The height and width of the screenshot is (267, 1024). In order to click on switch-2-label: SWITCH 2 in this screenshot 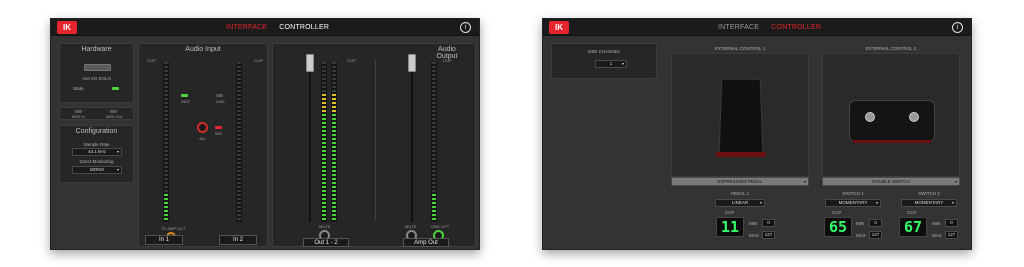, I will do `click(929, 193)`.